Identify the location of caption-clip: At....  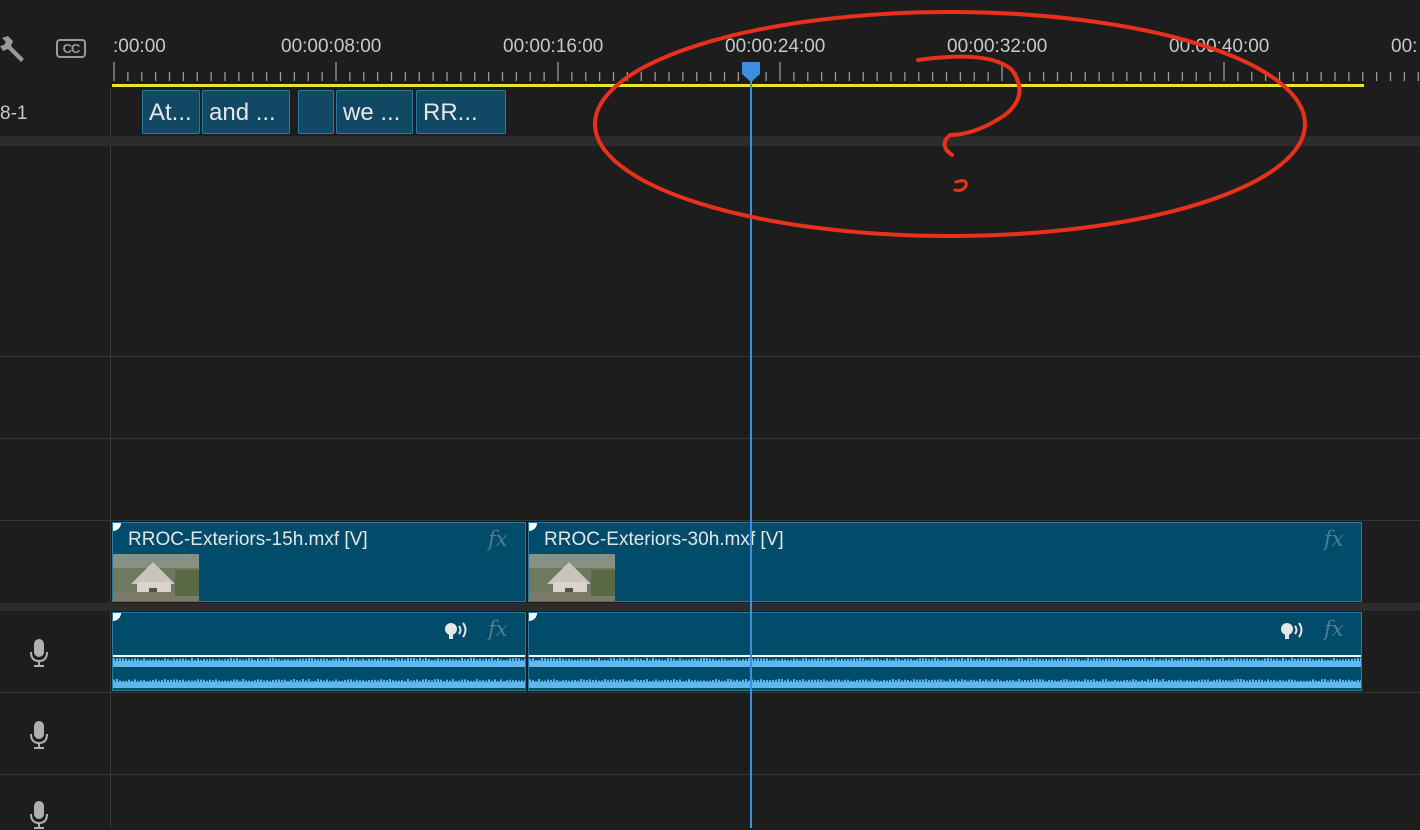
(171, 112).